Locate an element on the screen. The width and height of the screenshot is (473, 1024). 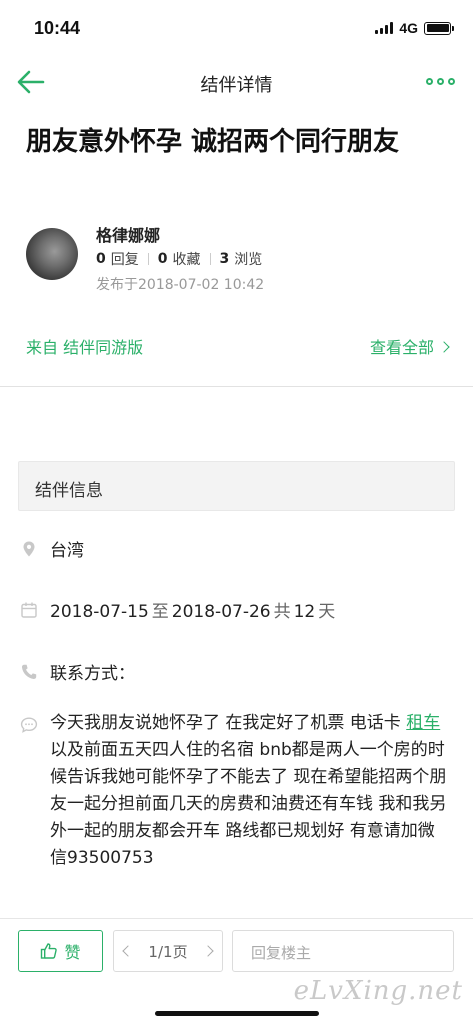
rental-car-link: 租车 is located at coordinates (423, 723).